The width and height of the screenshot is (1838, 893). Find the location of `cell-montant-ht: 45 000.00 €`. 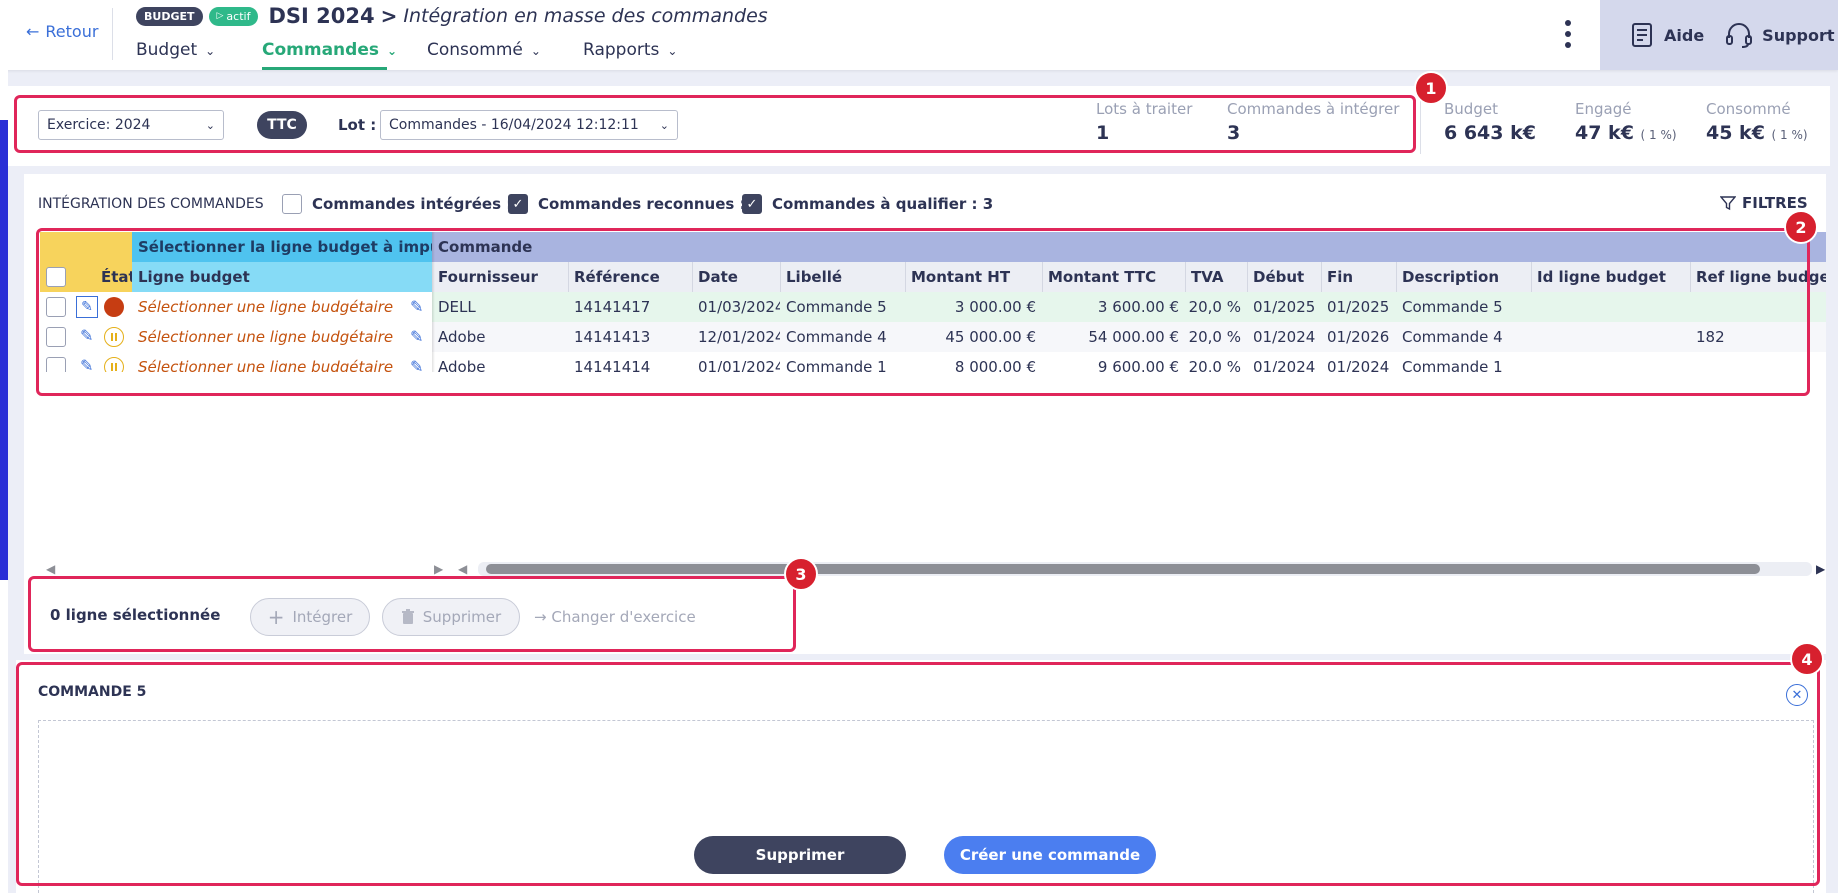

cell-montant-ht: 45 000.00 € is located at coordinates (990, 337).